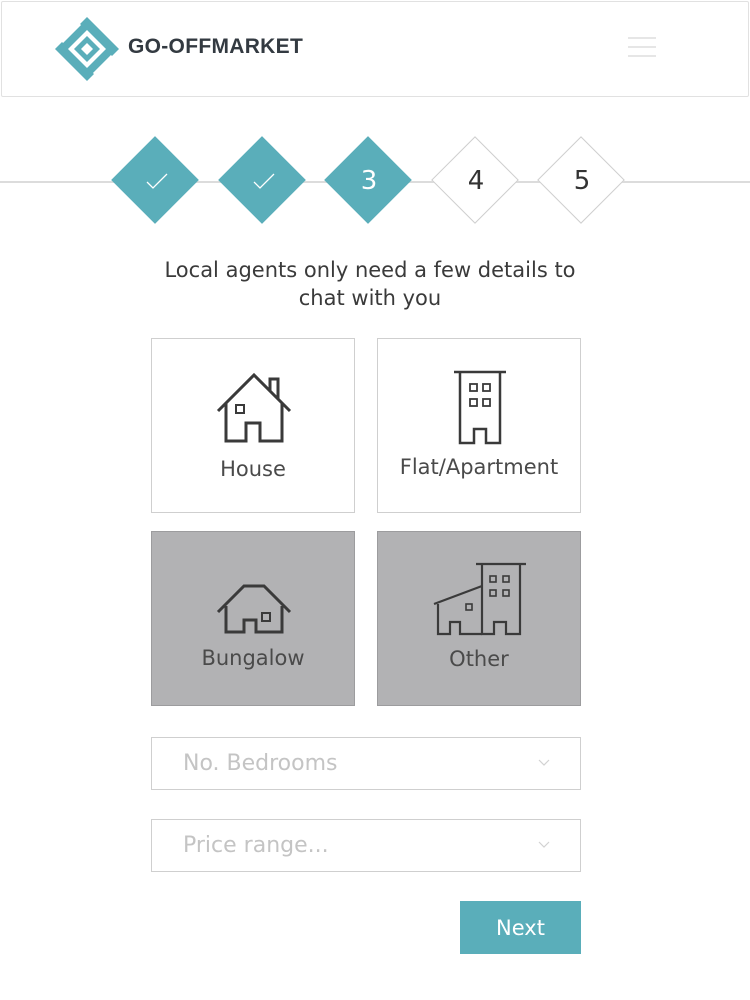  I want to click on step-number: 4, so click(476, 181).